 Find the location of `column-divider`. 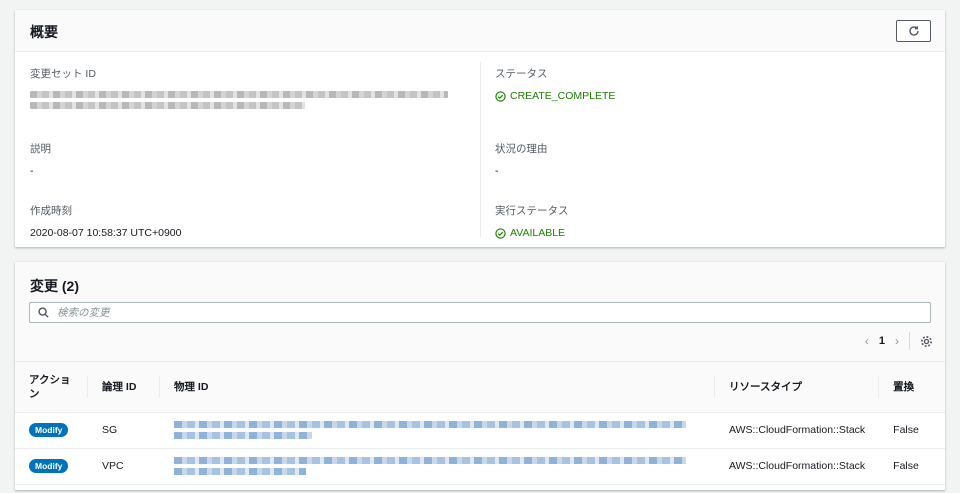

column-divider is located at coordinates (480, 149).